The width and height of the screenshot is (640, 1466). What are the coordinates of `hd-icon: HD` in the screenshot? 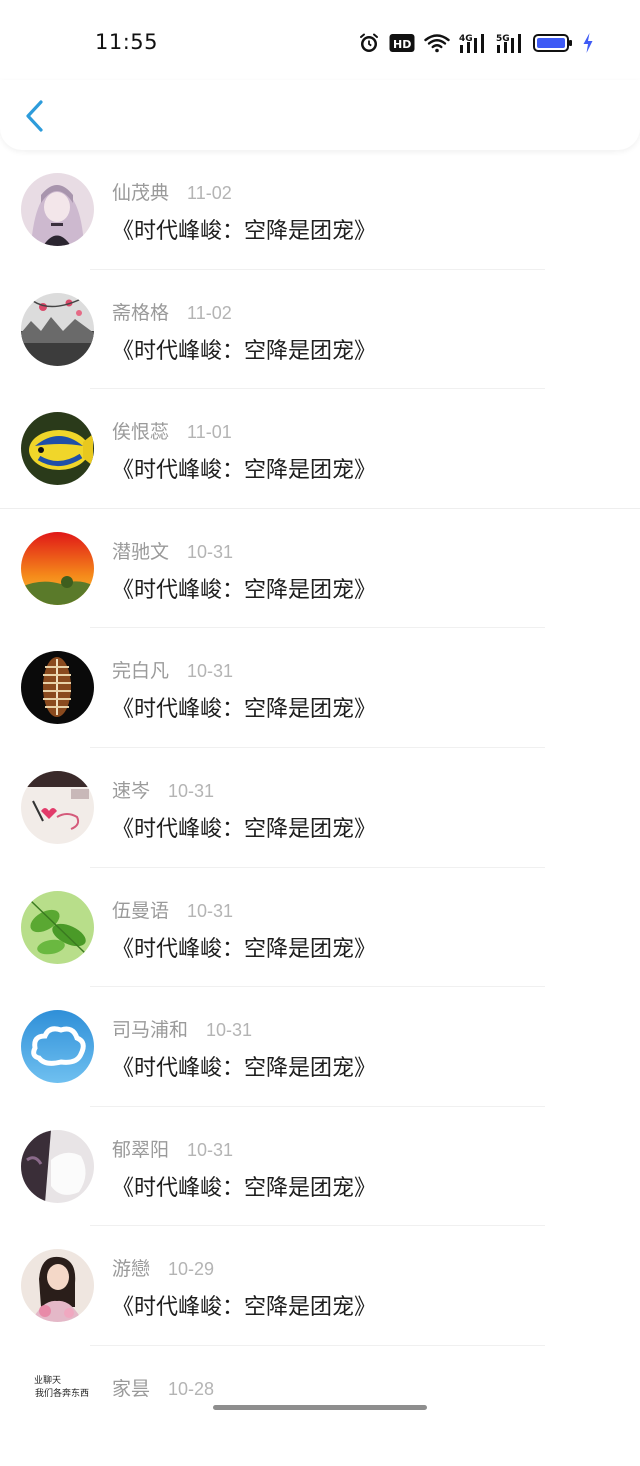 It's located at (402, 43).